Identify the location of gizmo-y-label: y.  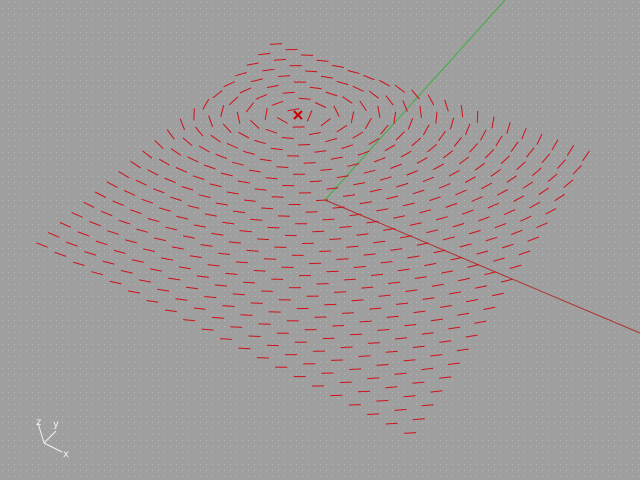
(56, 424).